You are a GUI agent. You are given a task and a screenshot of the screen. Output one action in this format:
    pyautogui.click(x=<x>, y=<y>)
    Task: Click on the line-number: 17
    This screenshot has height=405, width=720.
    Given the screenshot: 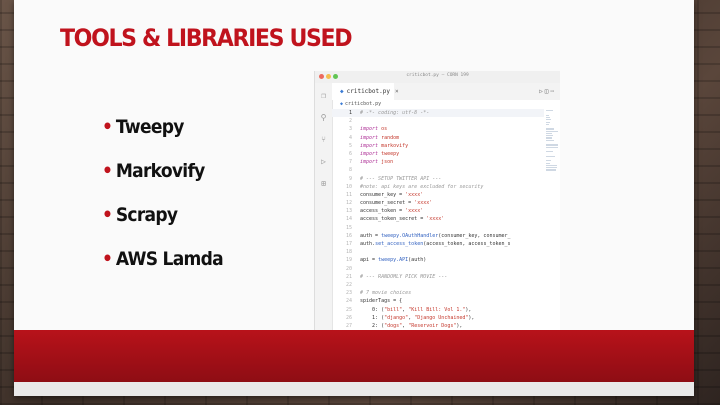 What is the action you would take?
    pyautogui.click(x=348, y=244)
    